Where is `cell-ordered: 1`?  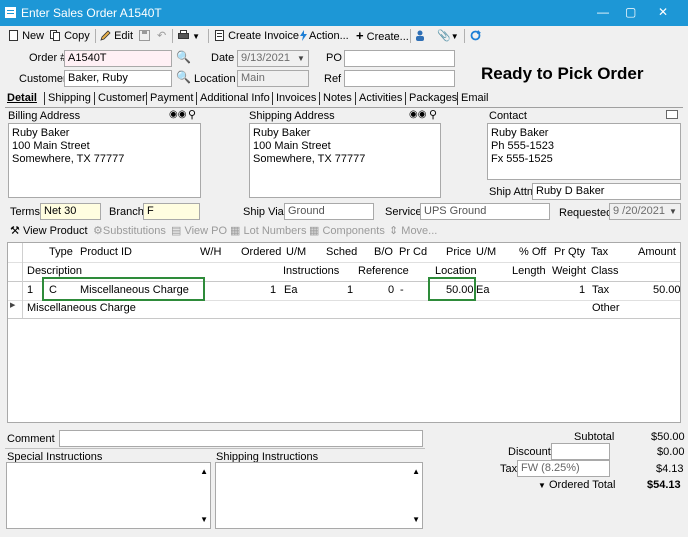
cell-ordered: 1 is located at coordinates (273, 290).